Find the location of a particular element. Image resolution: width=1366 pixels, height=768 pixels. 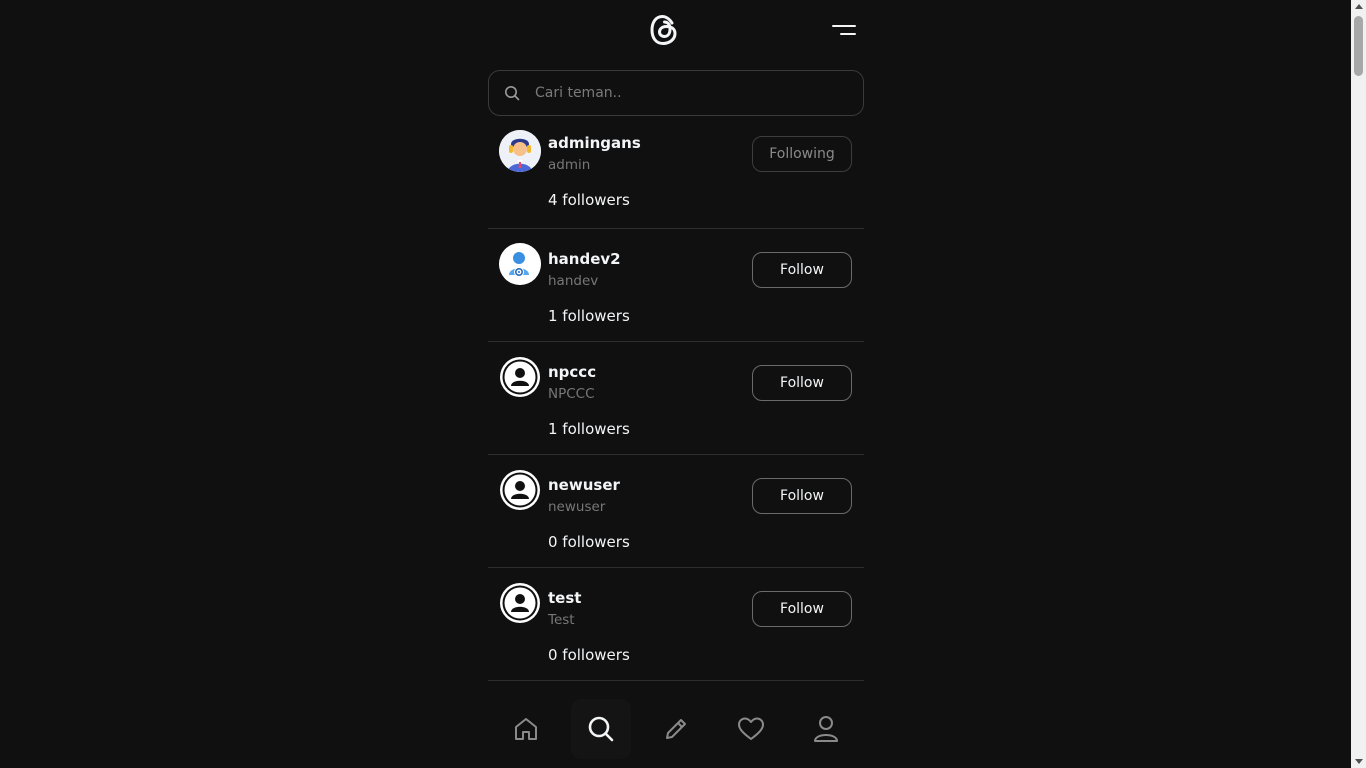

bottom-nav is located at coordinates (676, 729).